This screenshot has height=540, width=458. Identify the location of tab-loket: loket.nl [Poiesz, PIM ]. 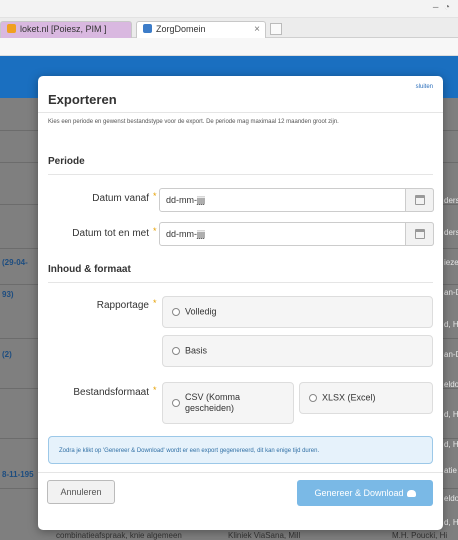
(66, 29).